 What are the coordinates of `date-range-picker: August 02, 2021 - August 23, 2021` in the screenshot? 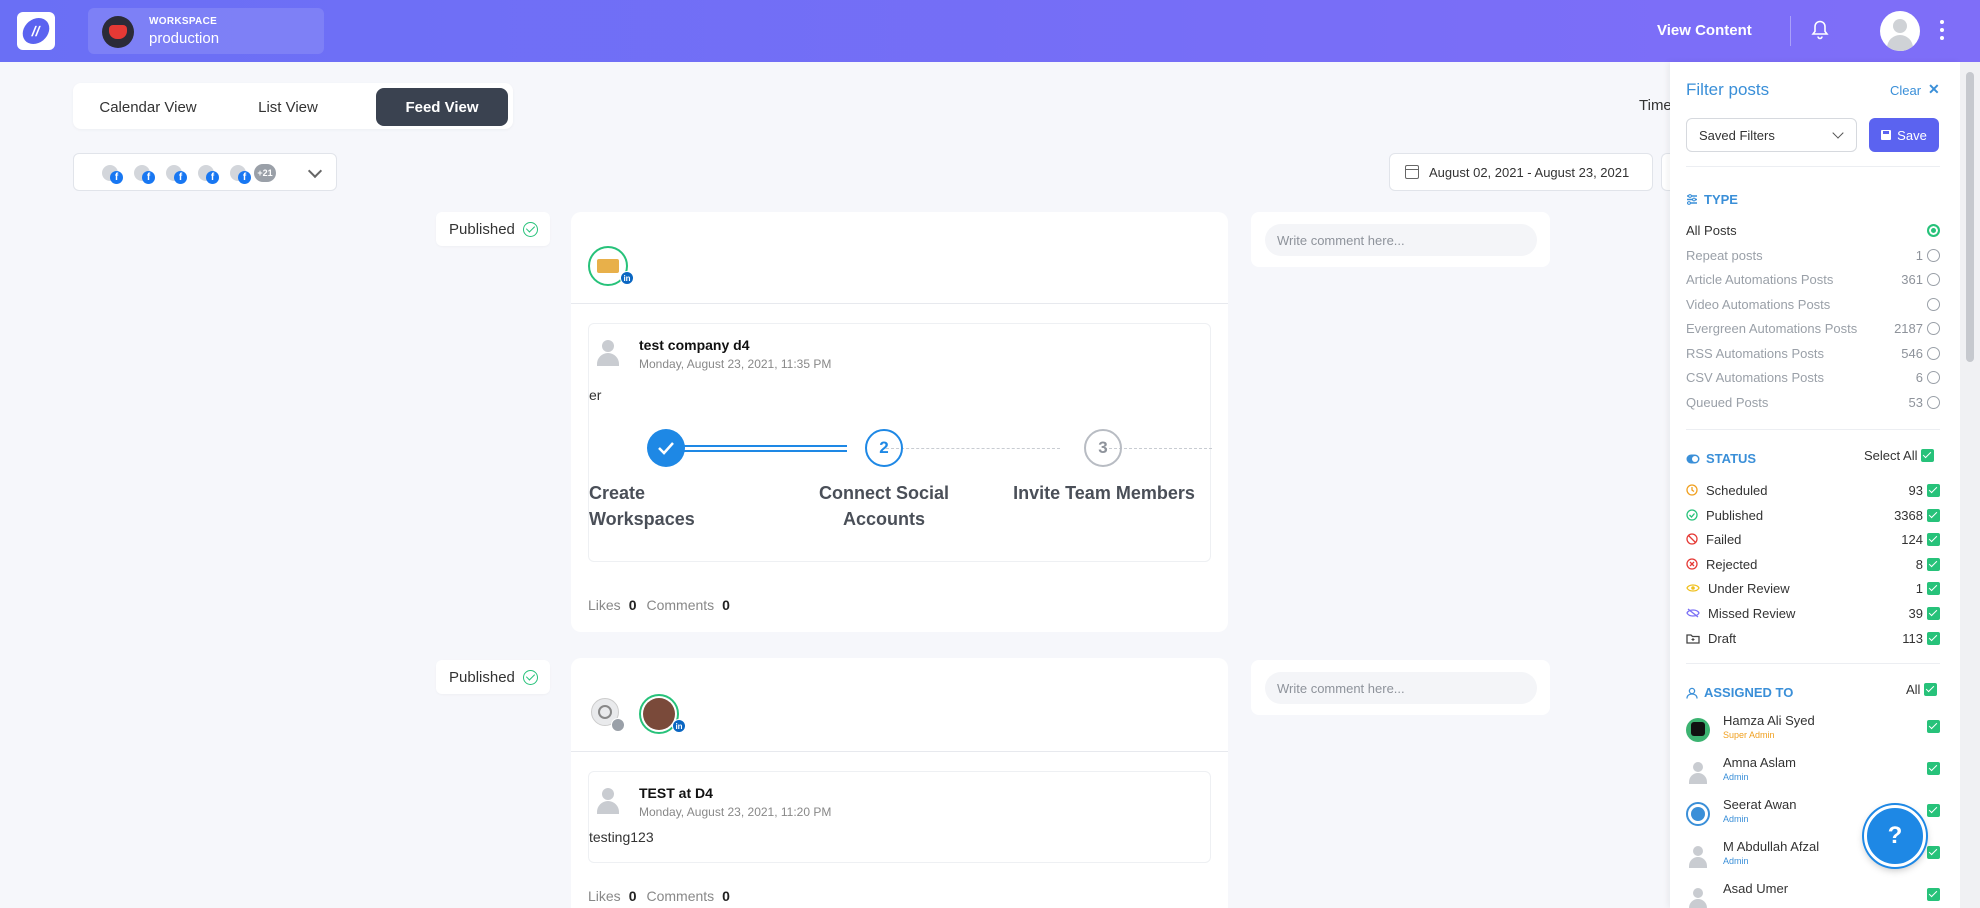 It's located at (1521, 172).